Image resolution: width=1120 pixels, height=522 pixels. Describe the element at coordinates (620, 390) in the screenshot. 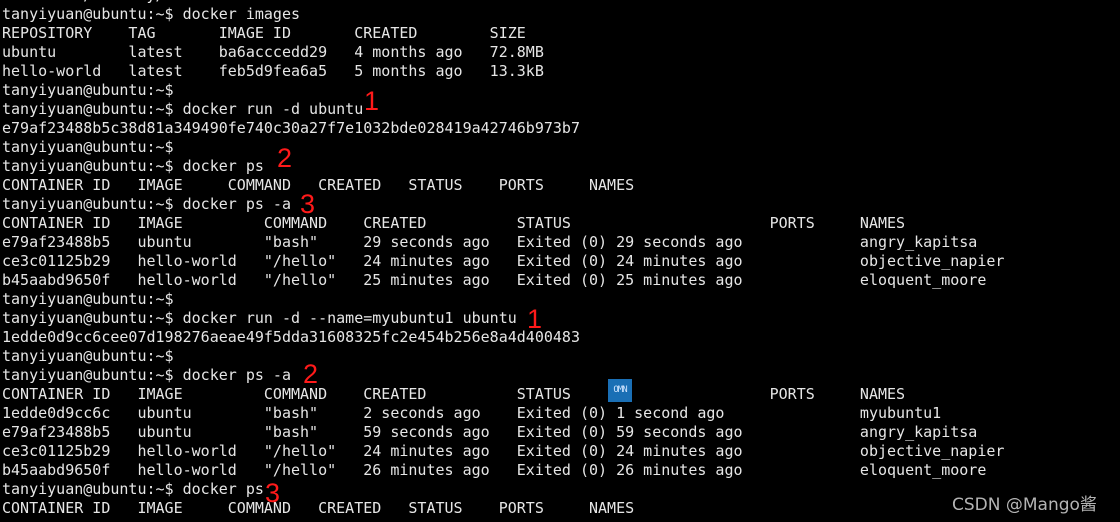

I see `input-method-icon: OMN` at that location.